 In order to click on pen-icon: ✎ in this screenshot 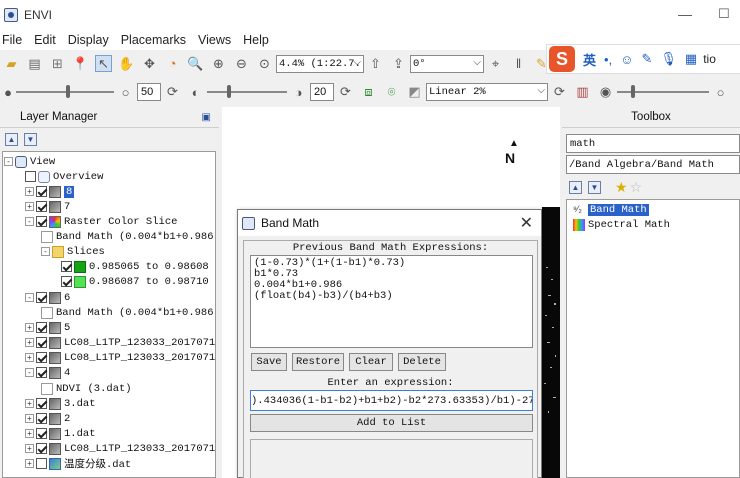, I will do `click(646, 59)`.